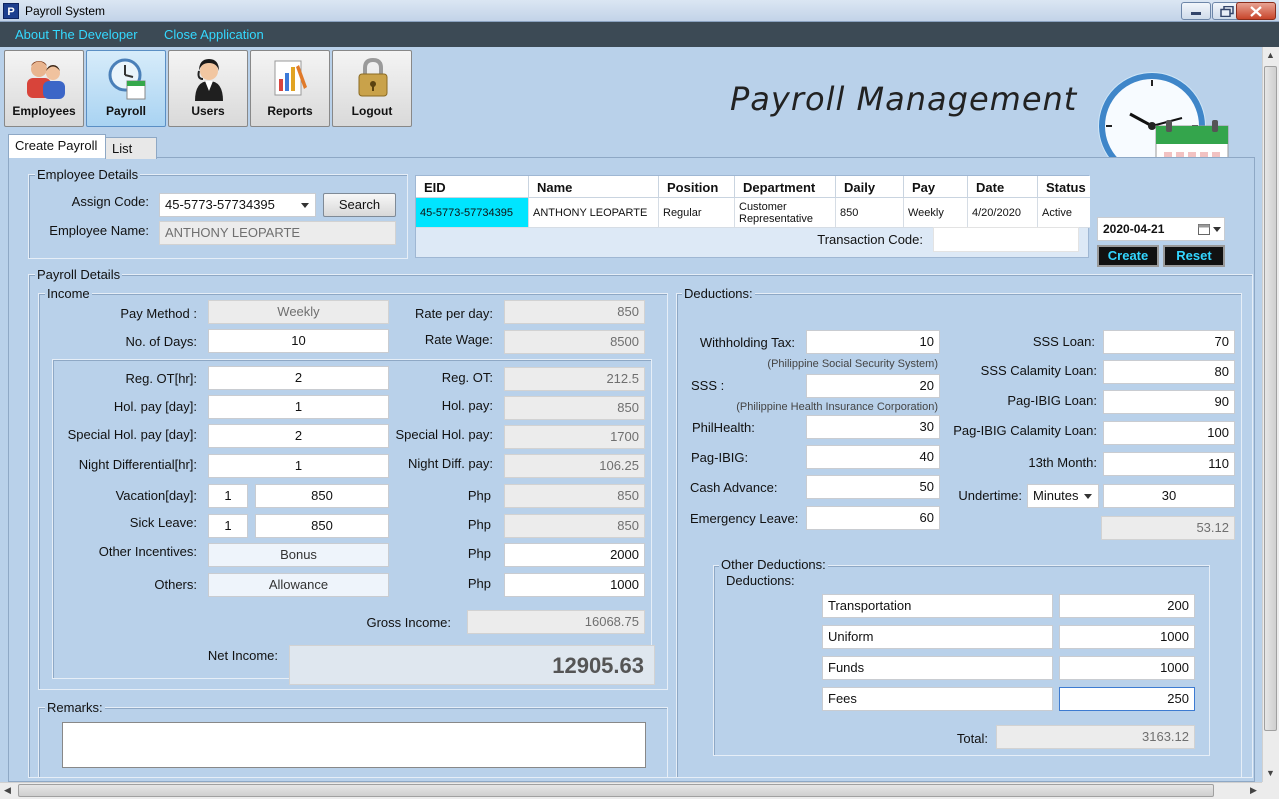 The height and width of the screenshot is (799, 1279). I want to click on sick-php-field: 850, so click(574, 526).